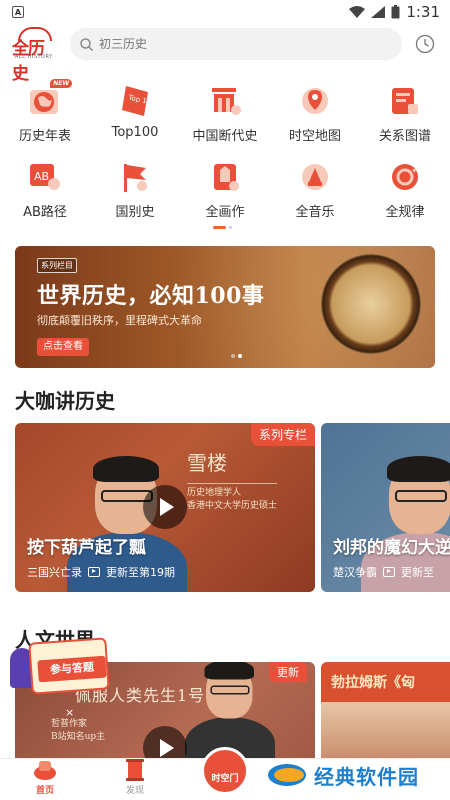  Describe the element at coordinates (315, 177) in the screenshot. I see `music-icon` at that location.